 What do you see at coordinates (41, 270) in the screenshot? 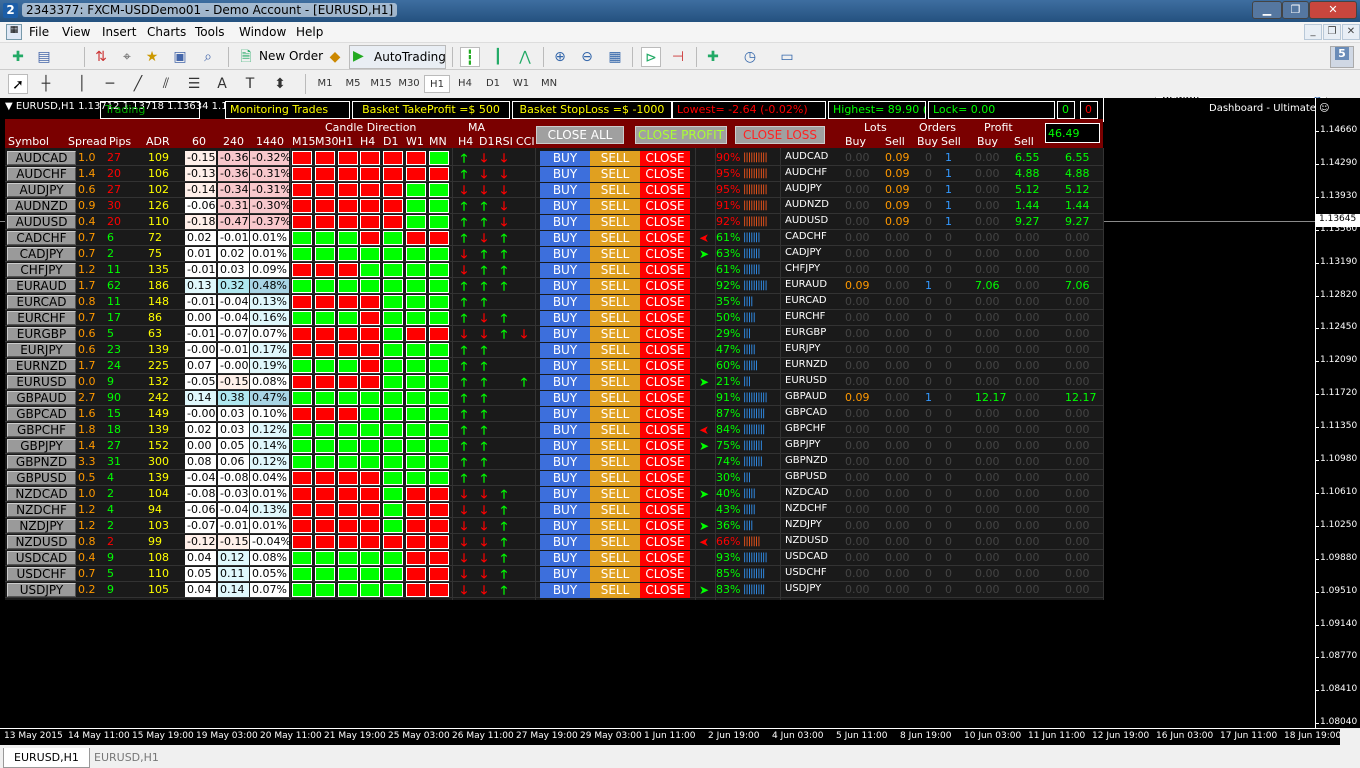
I see `symbol-button: CHFJPY` at bounding box center [41, 270].